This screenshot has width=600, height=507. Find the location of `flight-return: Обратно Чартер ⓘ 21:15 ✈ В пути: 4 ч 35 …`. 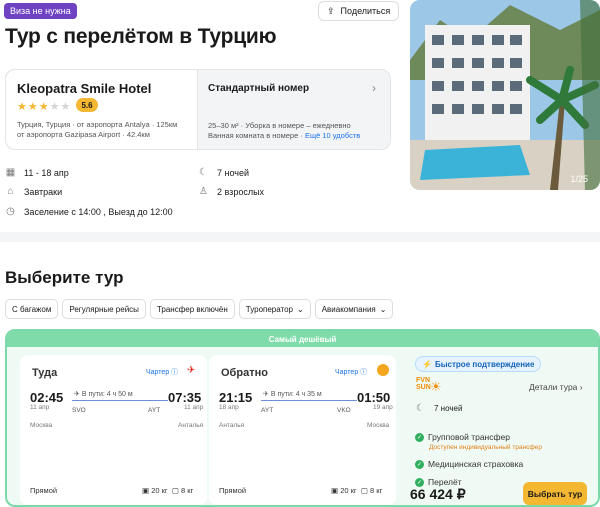

flight-return: Обратно Чартер ⓘ 21:15 ✈ В пути: 4 ч 35 … is located at coordinates (302, 430).